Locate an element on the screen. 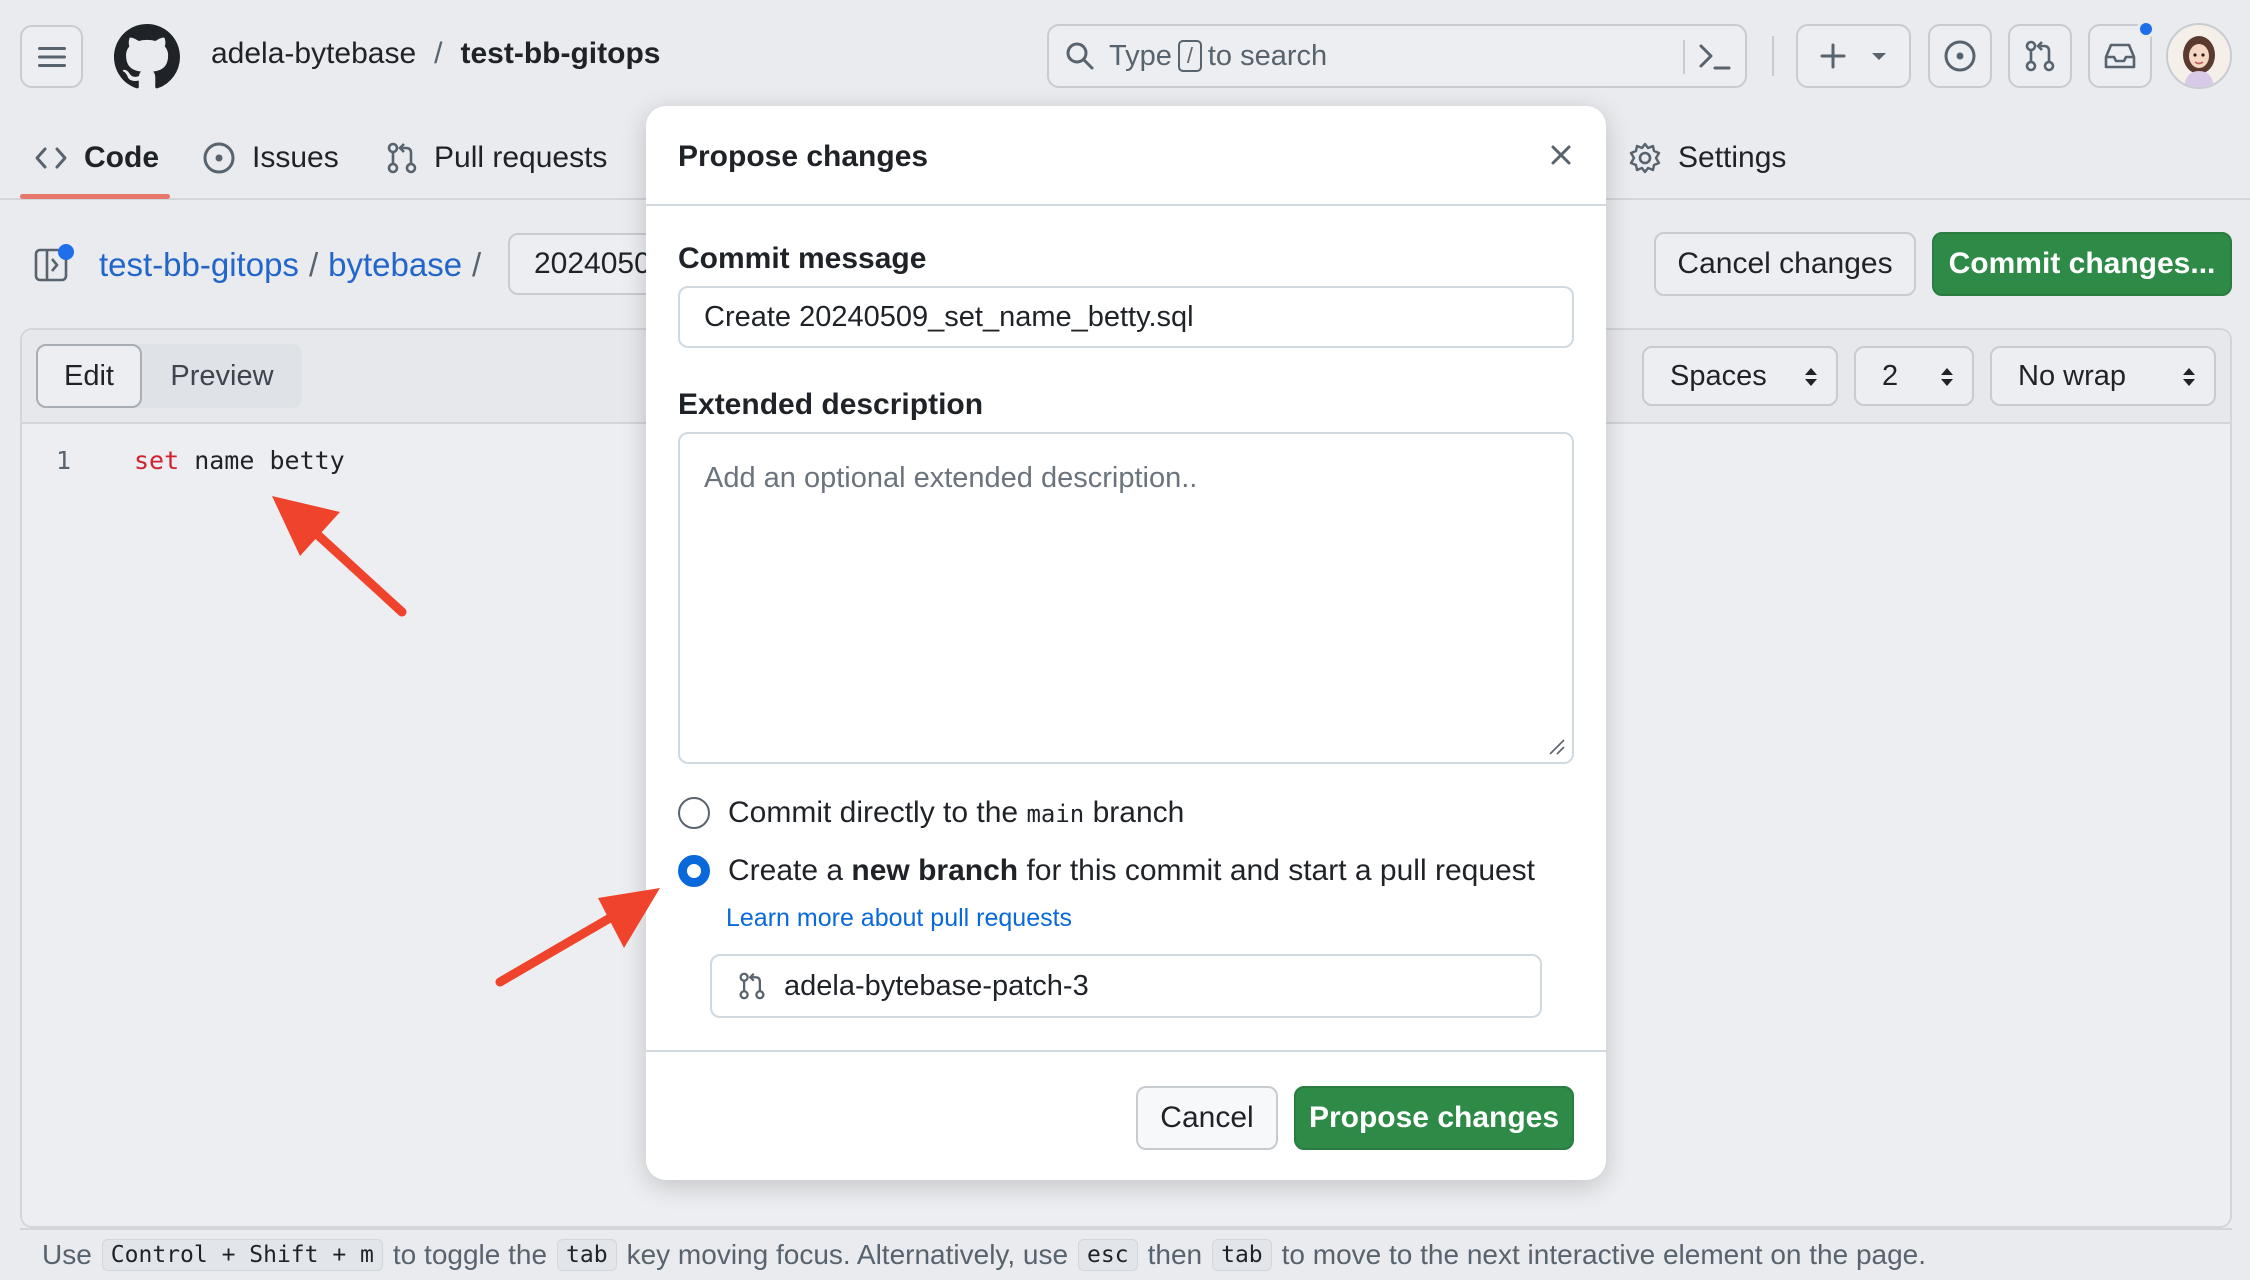 The width and height of the screenshot is (2250, 1280). file-tree-indicator is located at coordinates (66, 252).